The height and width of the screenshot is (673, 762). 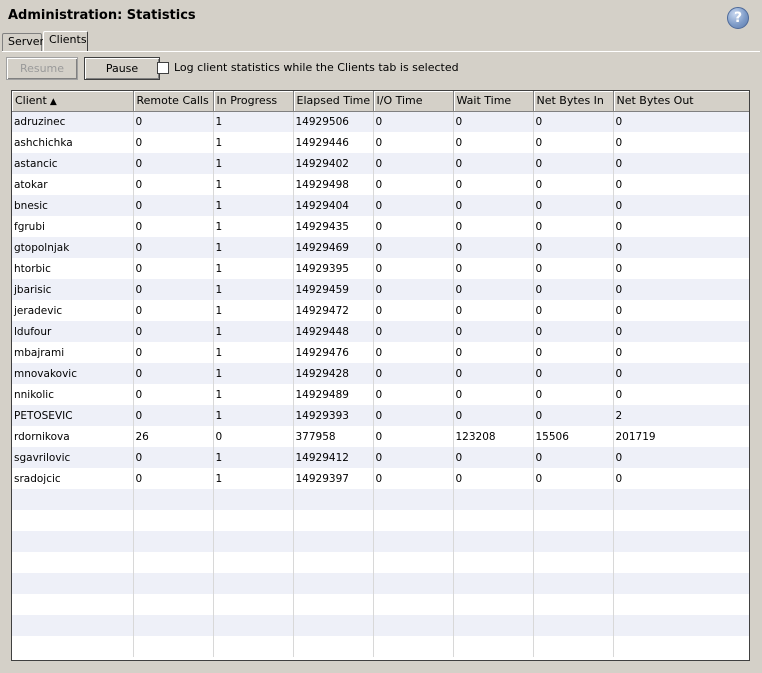 I want to click on help-icon: ?, so click(x=738, y=18).